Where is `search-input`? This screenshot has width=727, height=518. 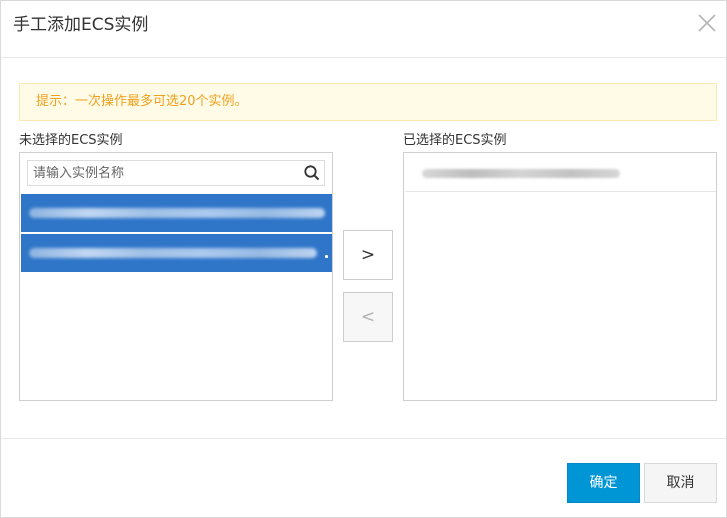
search-input is located at coordinates (163, 173).